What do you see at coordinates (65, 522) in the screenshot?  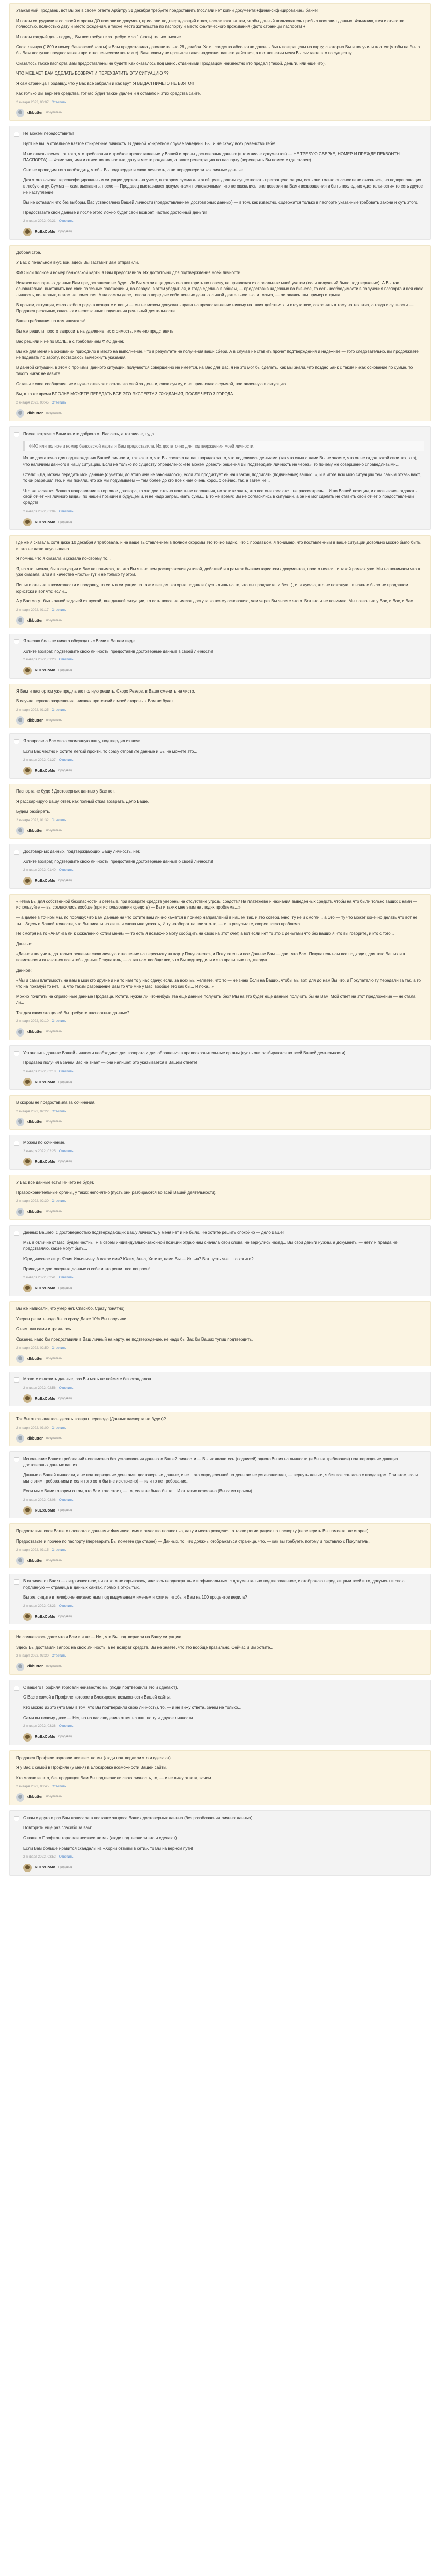 I see `author-role-badge: продавец` at bounding box center [65, 522].